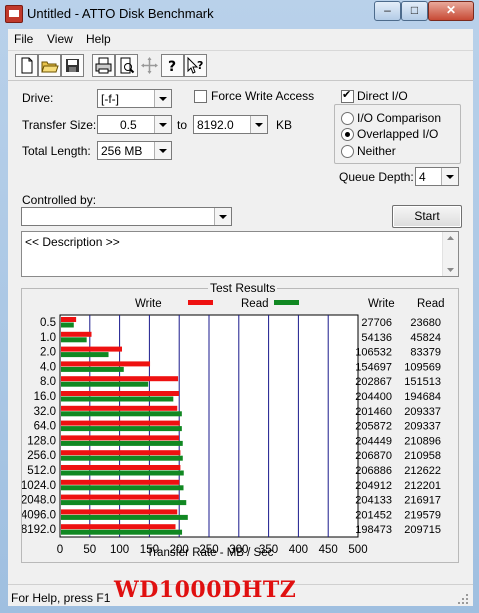  What do you see at coordinates (357, 550) in the screenshot?
I see `x-tick-label: 500` at bounding box center [357, 550].